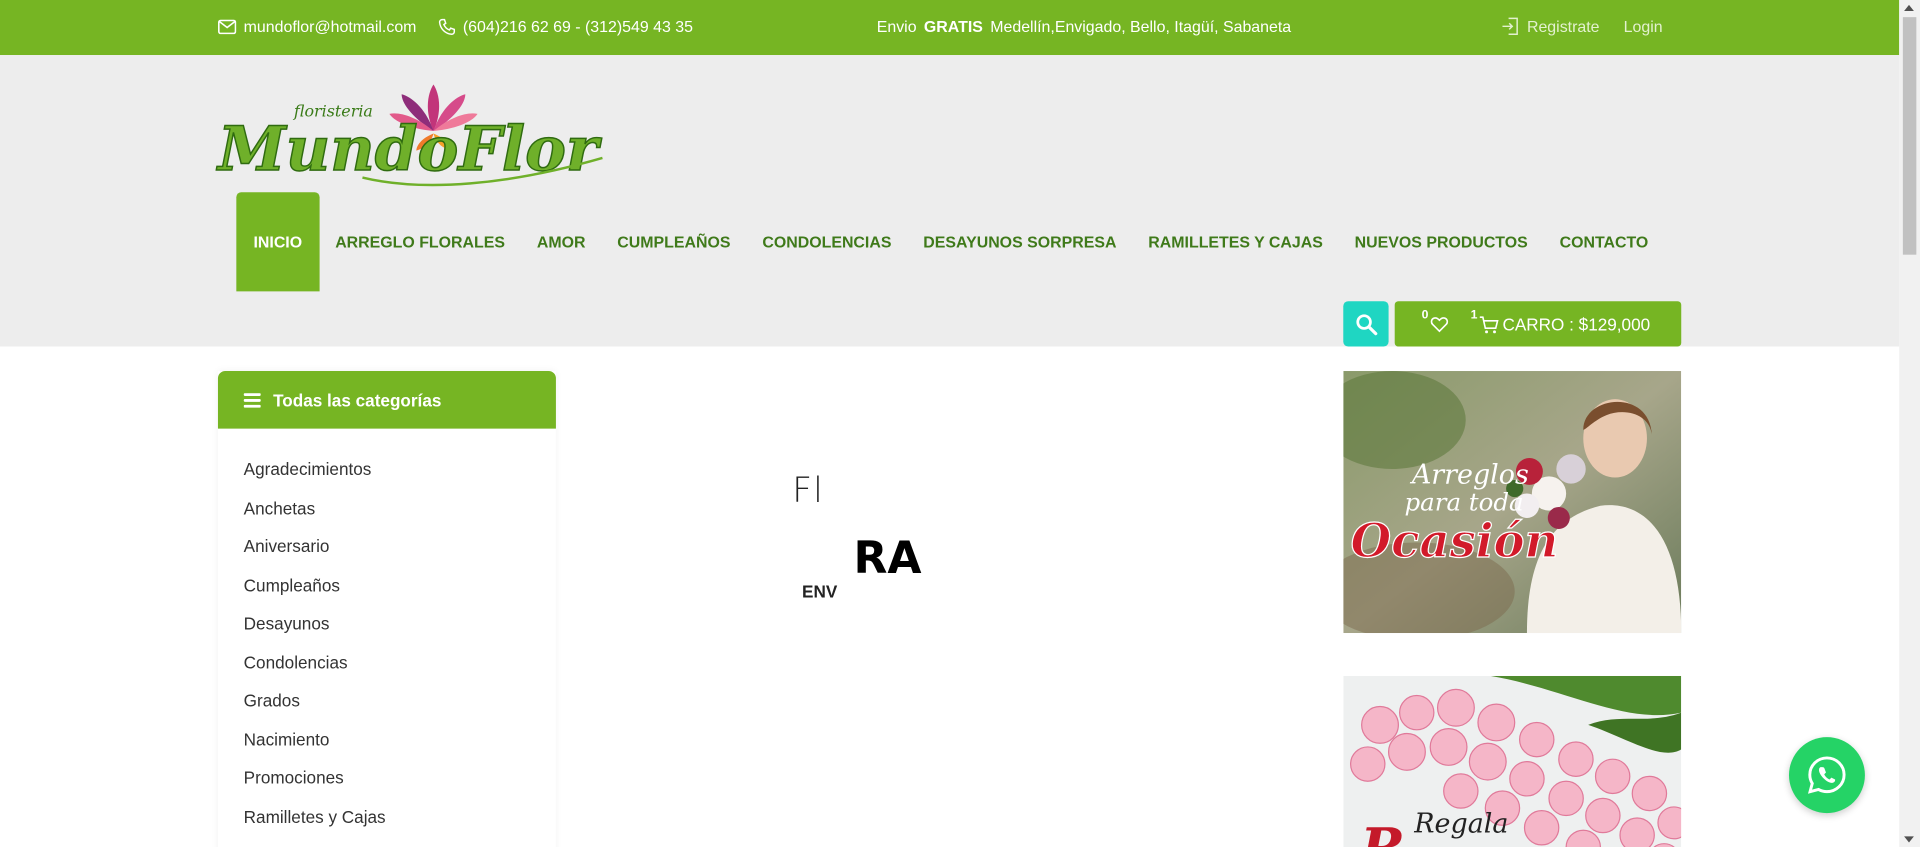 This screenshot has height=847, width=1920. Describe the element at coordinates (387, 669) in the screenshot. I see `category-item: Condolencias` at that location.